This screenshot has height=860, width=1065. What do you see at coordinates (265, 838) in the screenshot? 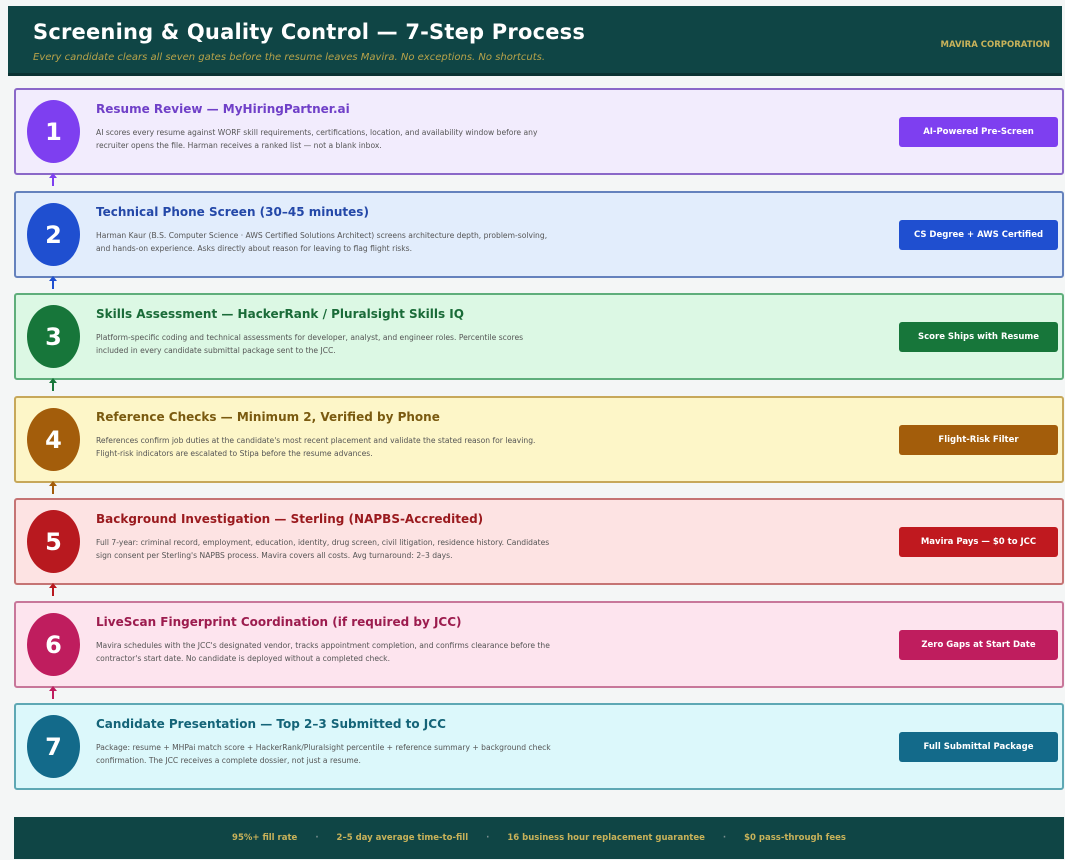
I see `footer-stat-fill-rate: 95%+ fill rate` at bounding box center [265, 838].